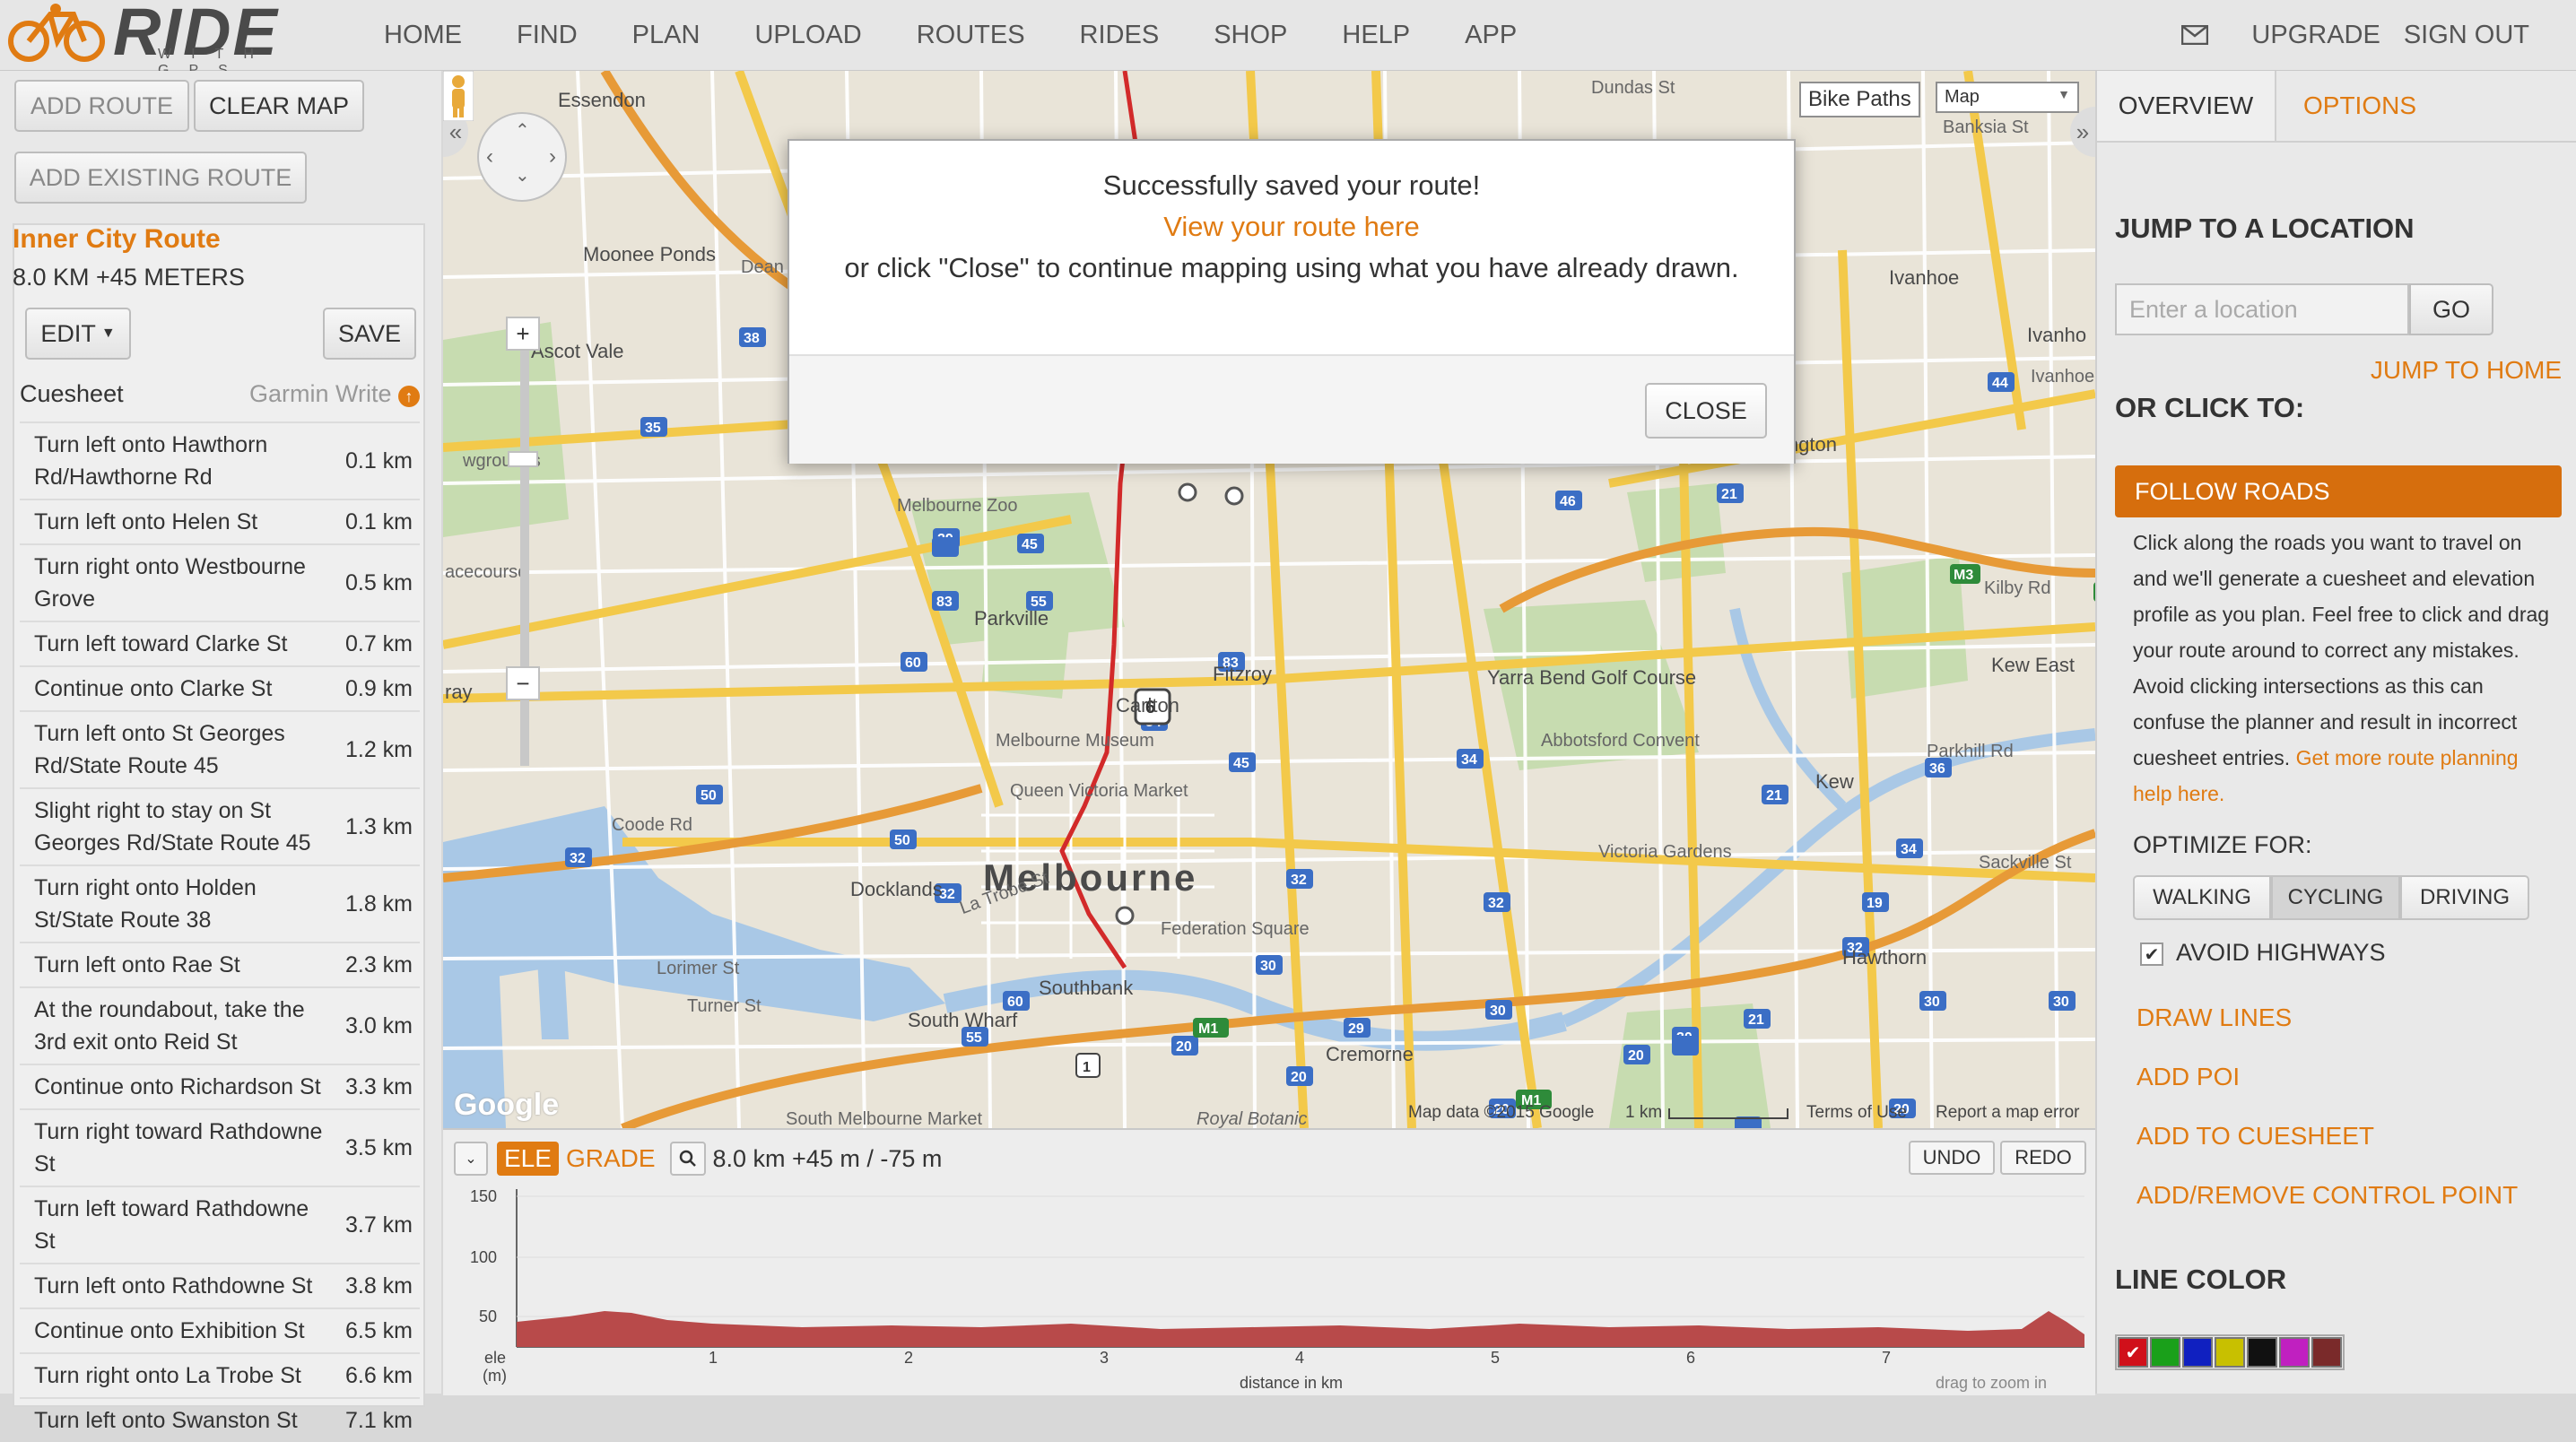 The image size is (2576, 1442). What do you see at coordinates (2007, 97) in the screenshot?
I see `map-type-select: Map ▼` at bounding box center [2007, 97].